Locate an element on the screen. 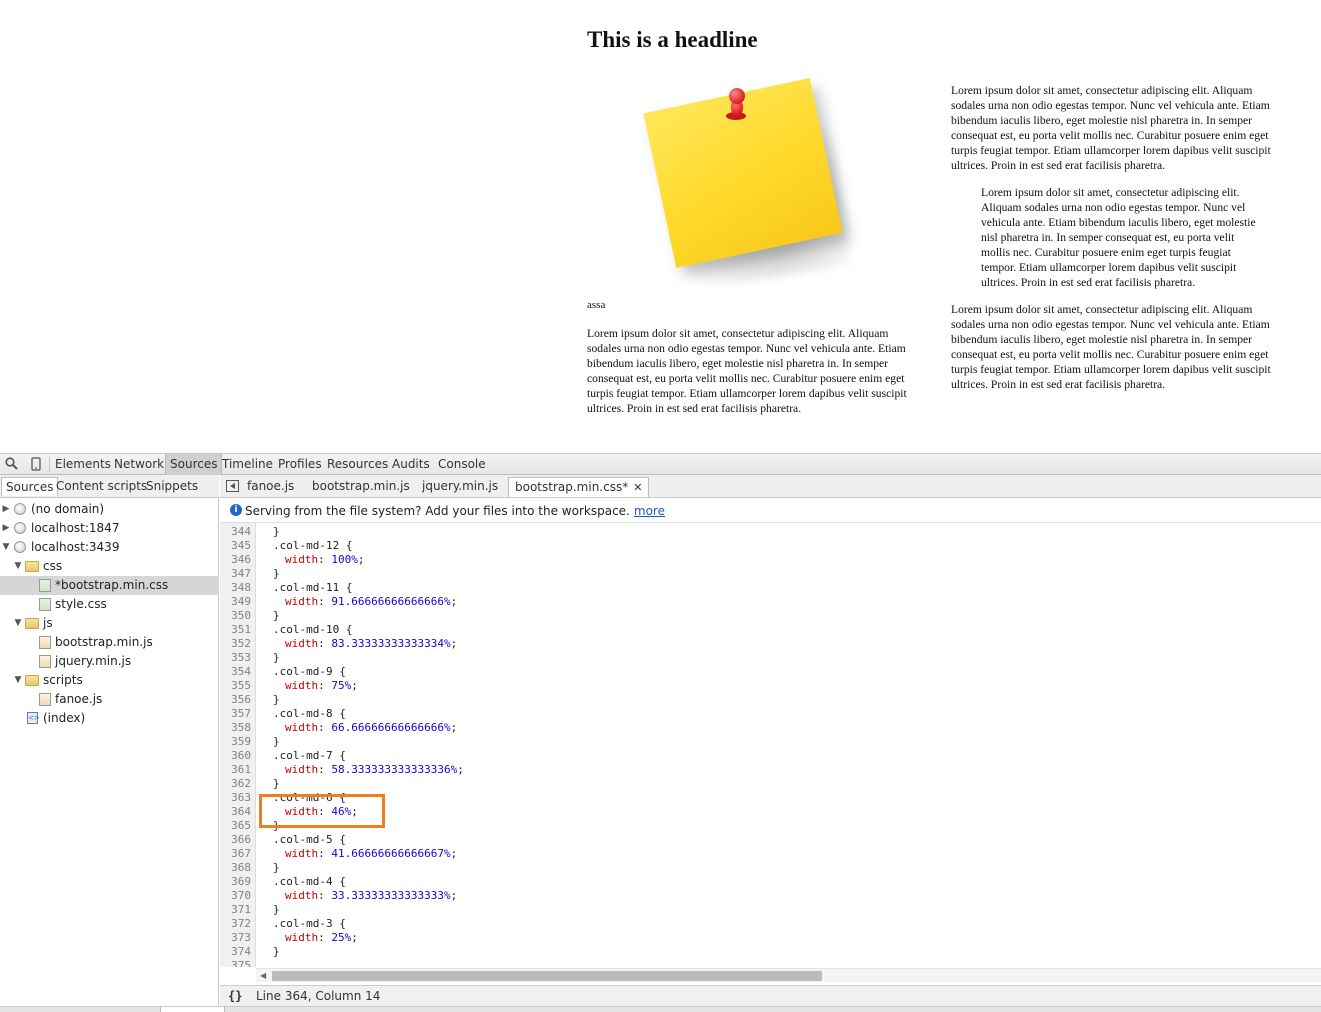 The height and width of the screenshot is (1012, 1321). tab-elements: Elements is located at coordinates (83, 464).